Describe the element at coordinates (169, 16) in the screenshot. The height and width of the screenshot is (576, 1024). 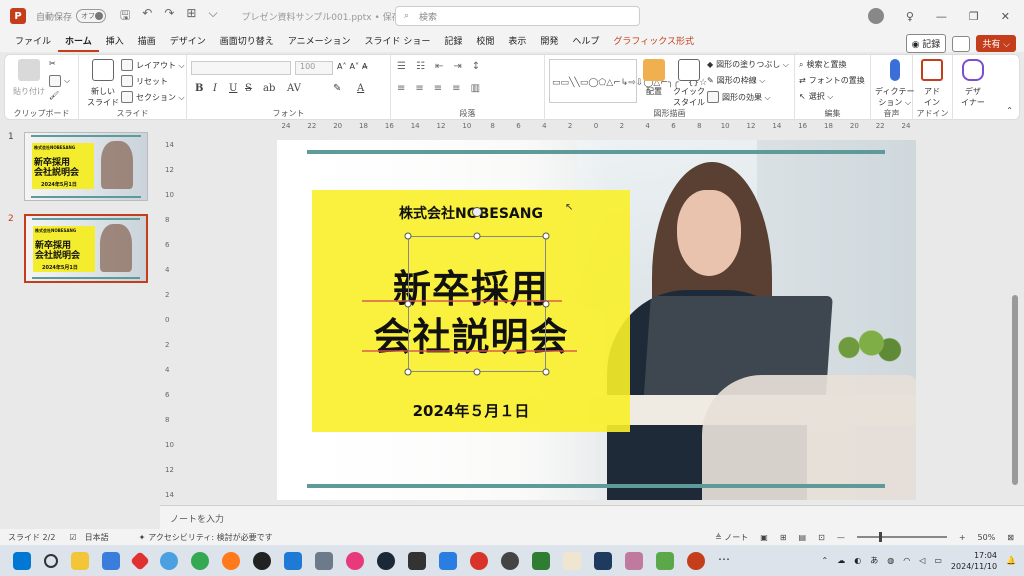
I see `redo-icon: ↷` at that location.